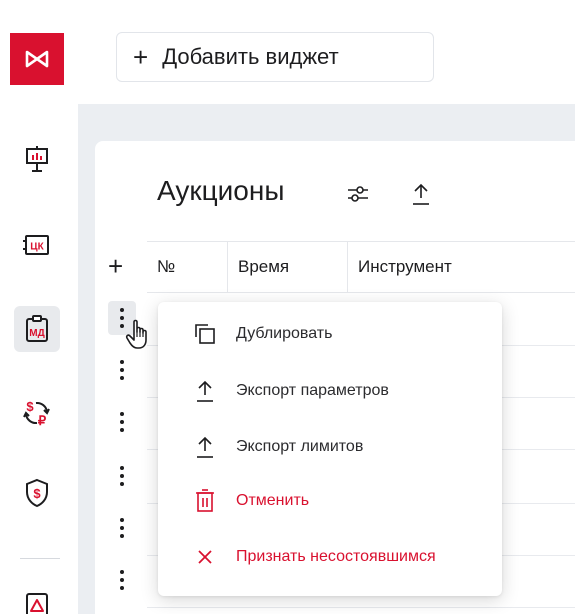 The height and width of the screenshot is (614, 575). I want to click on column-header-instrument: Инструмент, so click(461, 267).